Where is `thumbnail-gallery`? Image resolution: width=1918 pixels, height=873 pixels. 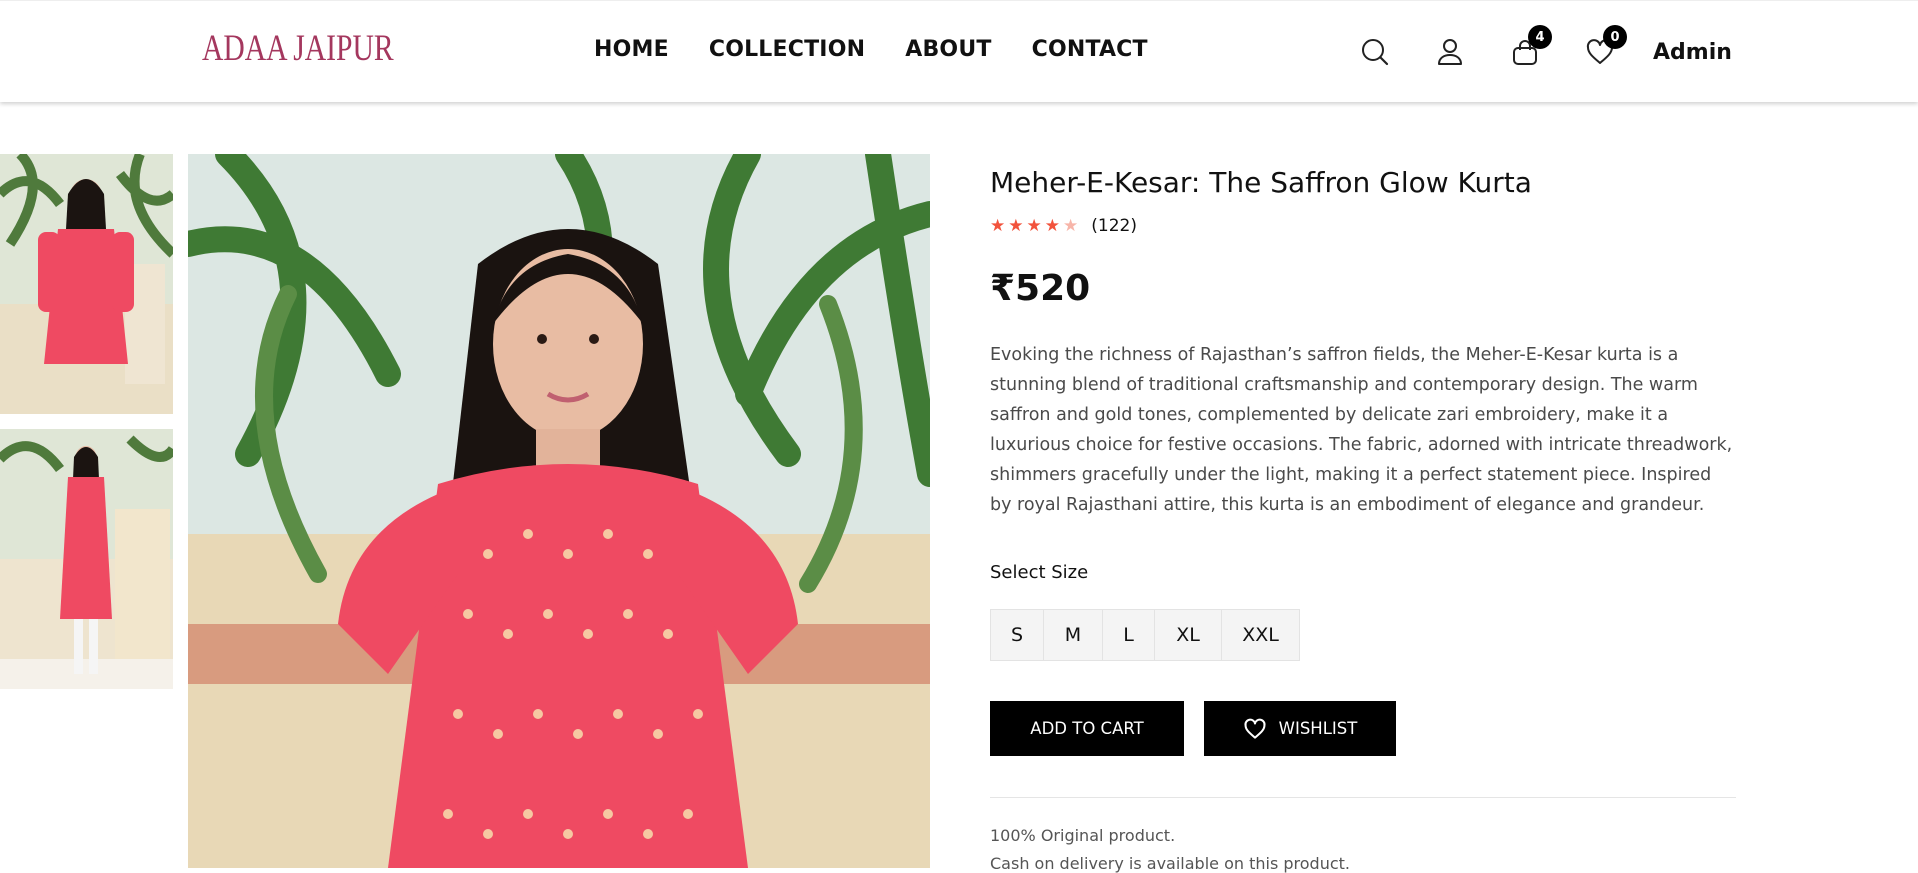
thumbnail-gallery is located at coordinates (86, 429).